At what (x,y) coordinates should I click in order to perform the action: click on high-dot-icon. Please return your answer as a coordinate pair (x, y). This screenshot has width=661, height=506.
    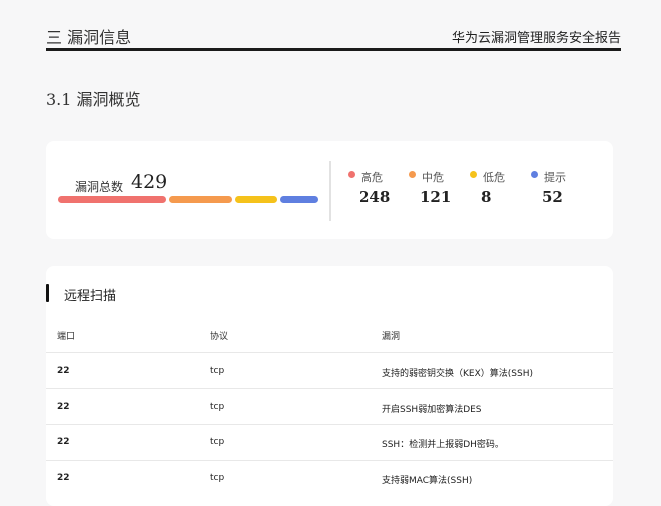
    Looking at the image, I should click on (351, 174).